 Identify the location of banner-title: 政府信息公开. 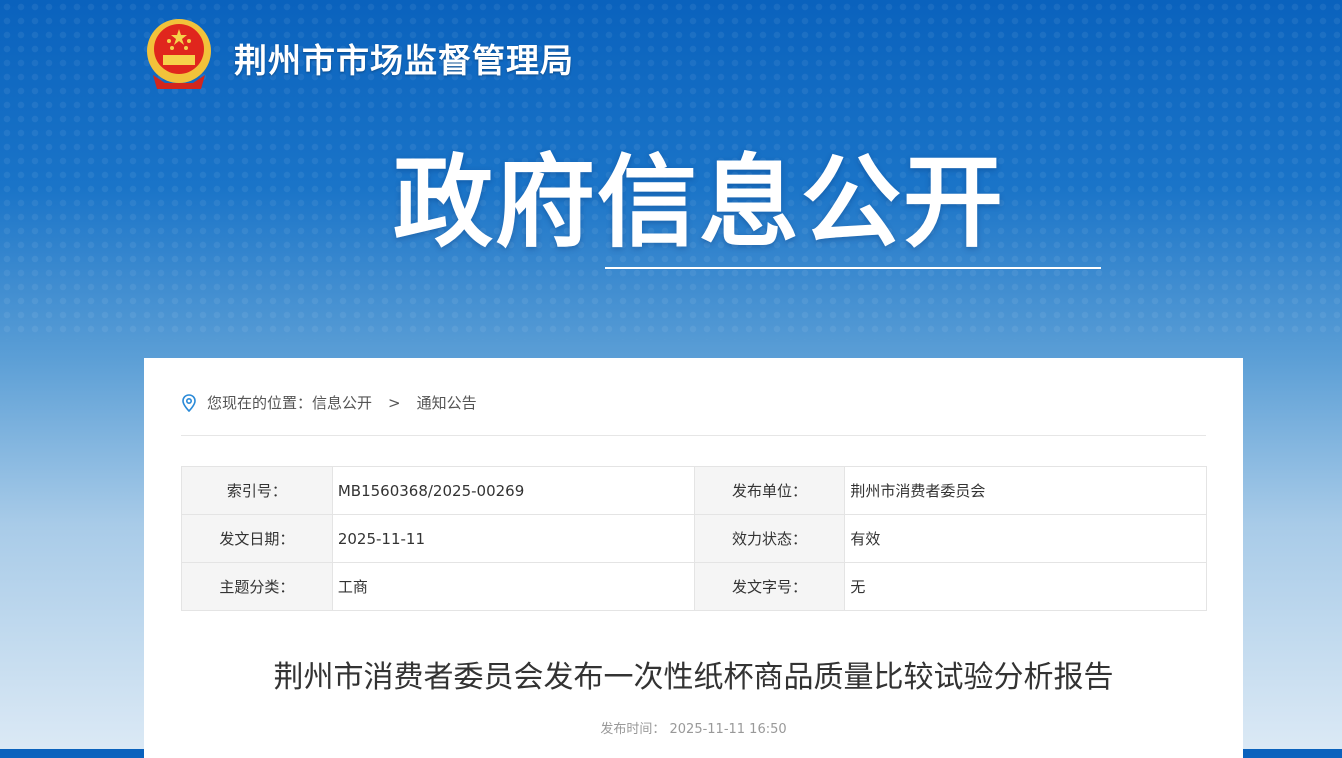
(699, 202).